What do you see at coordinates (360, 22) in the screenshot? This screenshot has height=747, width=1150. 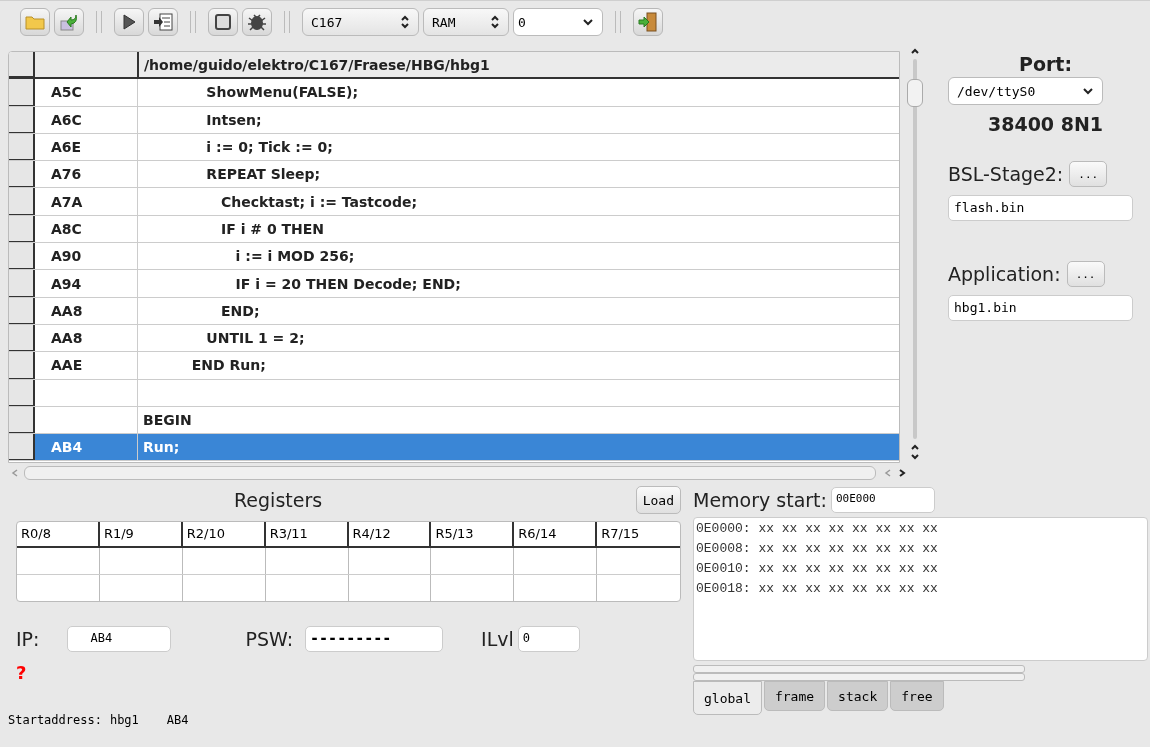 I see `target-combo: C167` at bounding box center [360, 22].